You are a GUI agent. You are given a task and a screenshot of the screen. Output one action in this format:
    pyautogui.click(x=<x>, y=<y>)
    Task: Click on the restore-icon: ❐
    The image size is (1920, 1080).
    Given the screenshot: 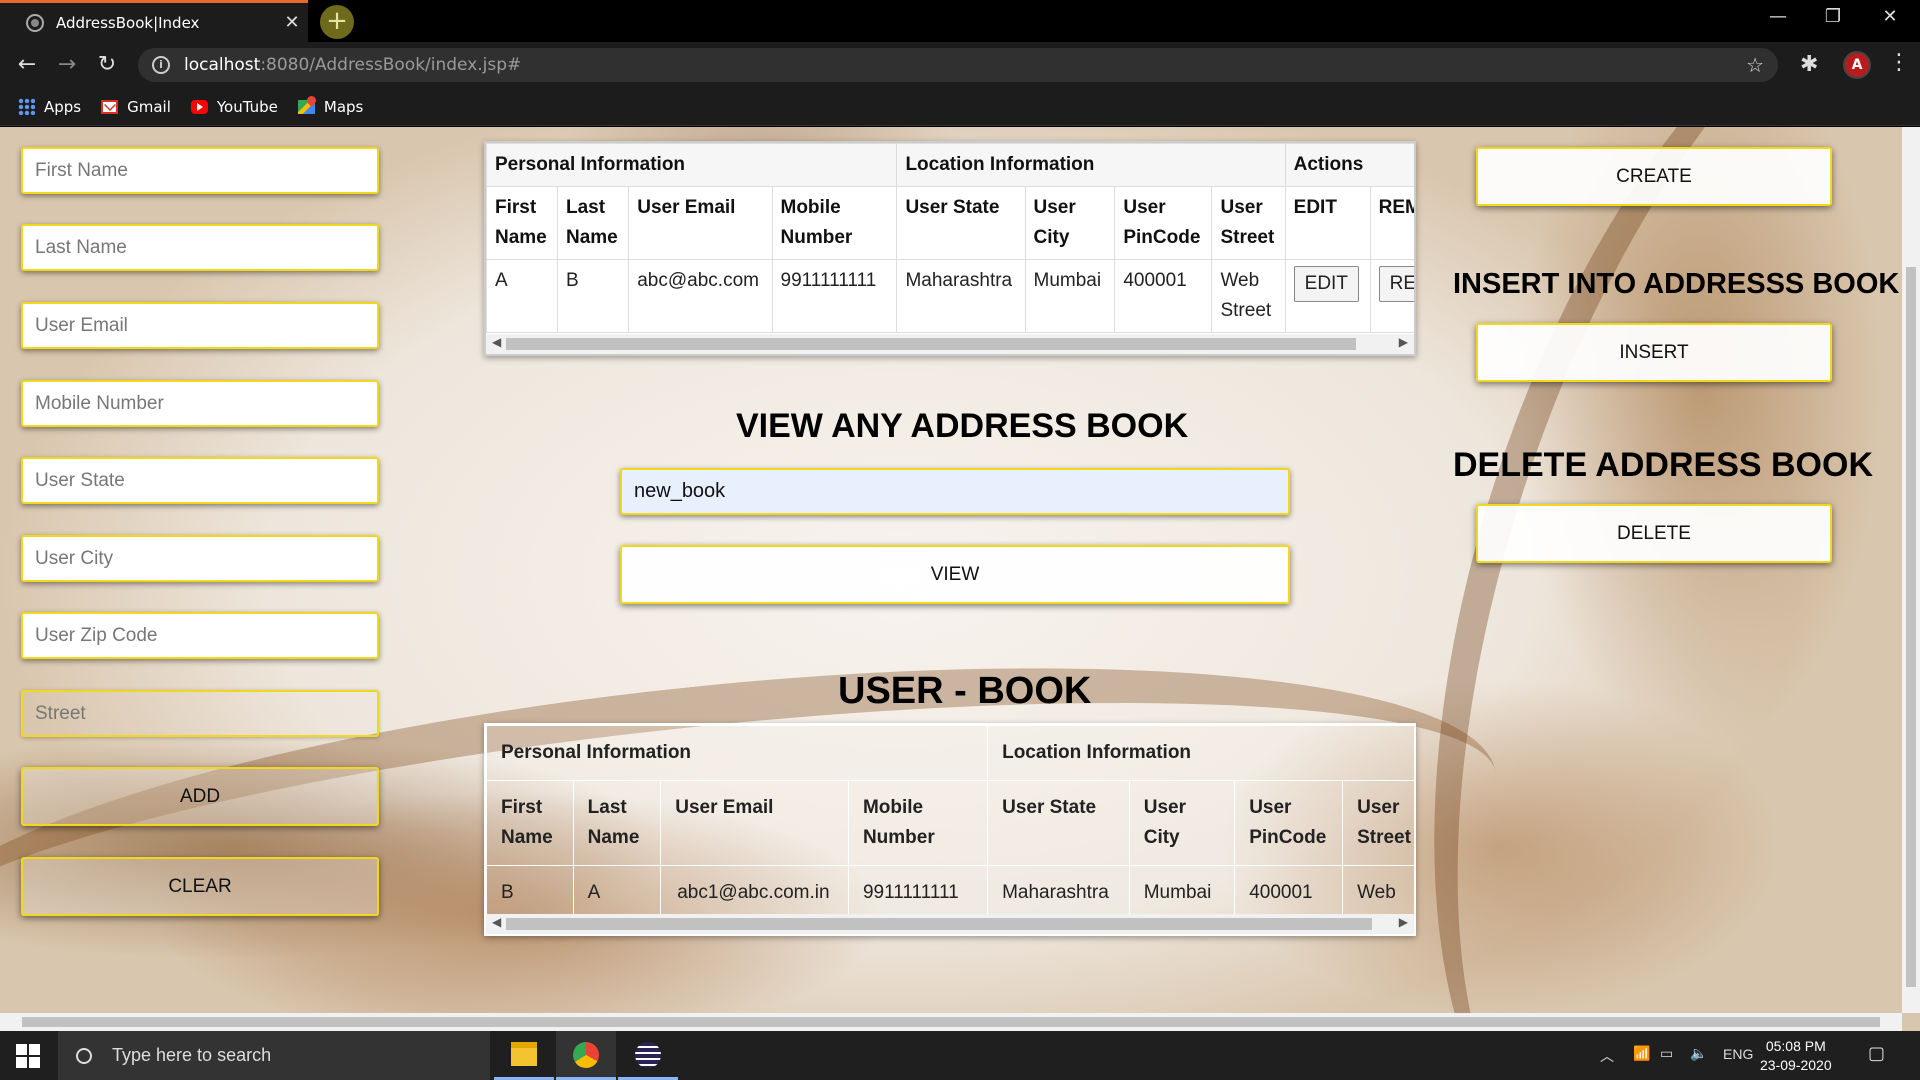 What is the action you would take?
    pyautogui.click(x=1833, y=16)
    